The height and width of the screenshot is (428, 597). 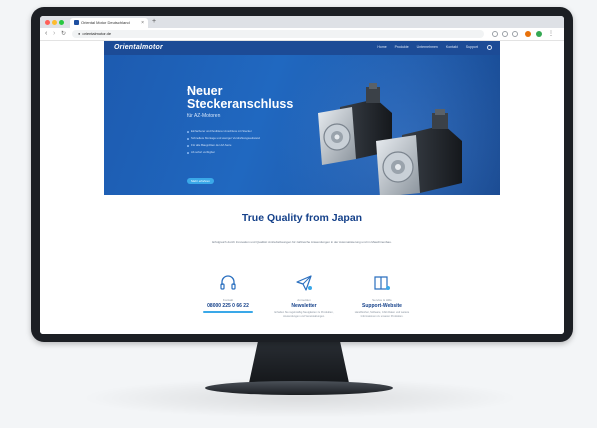 What do you see at coordinates (63, 34) in the screenshot?
I see `reload-button: ↻` at bounding box center [63, 34].